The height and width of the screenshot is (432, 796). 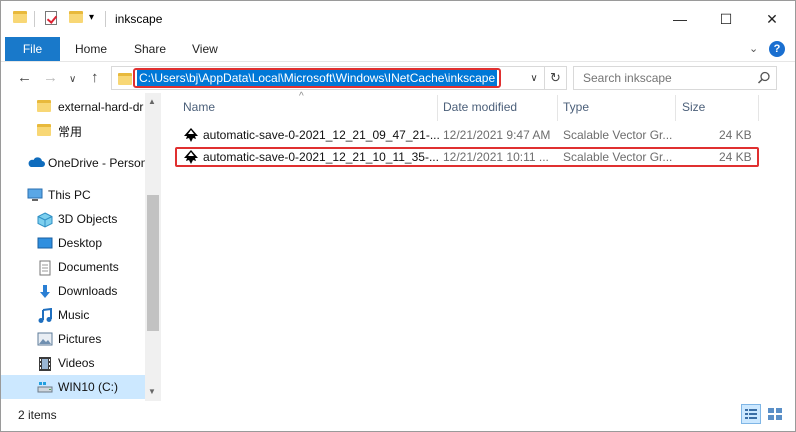 I want to click on drive-icon, so click(x=45, y=387).